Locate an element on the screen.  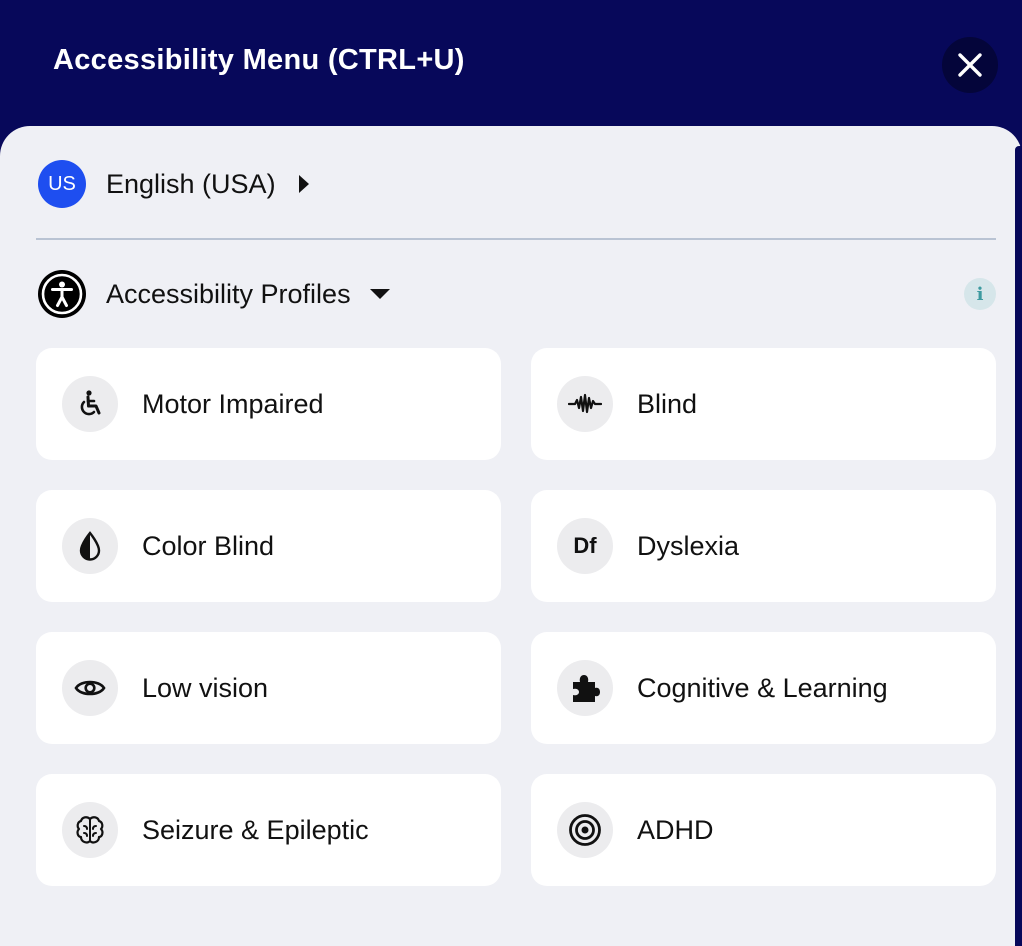
soundwave-icon is located at coordinates (585, 404).